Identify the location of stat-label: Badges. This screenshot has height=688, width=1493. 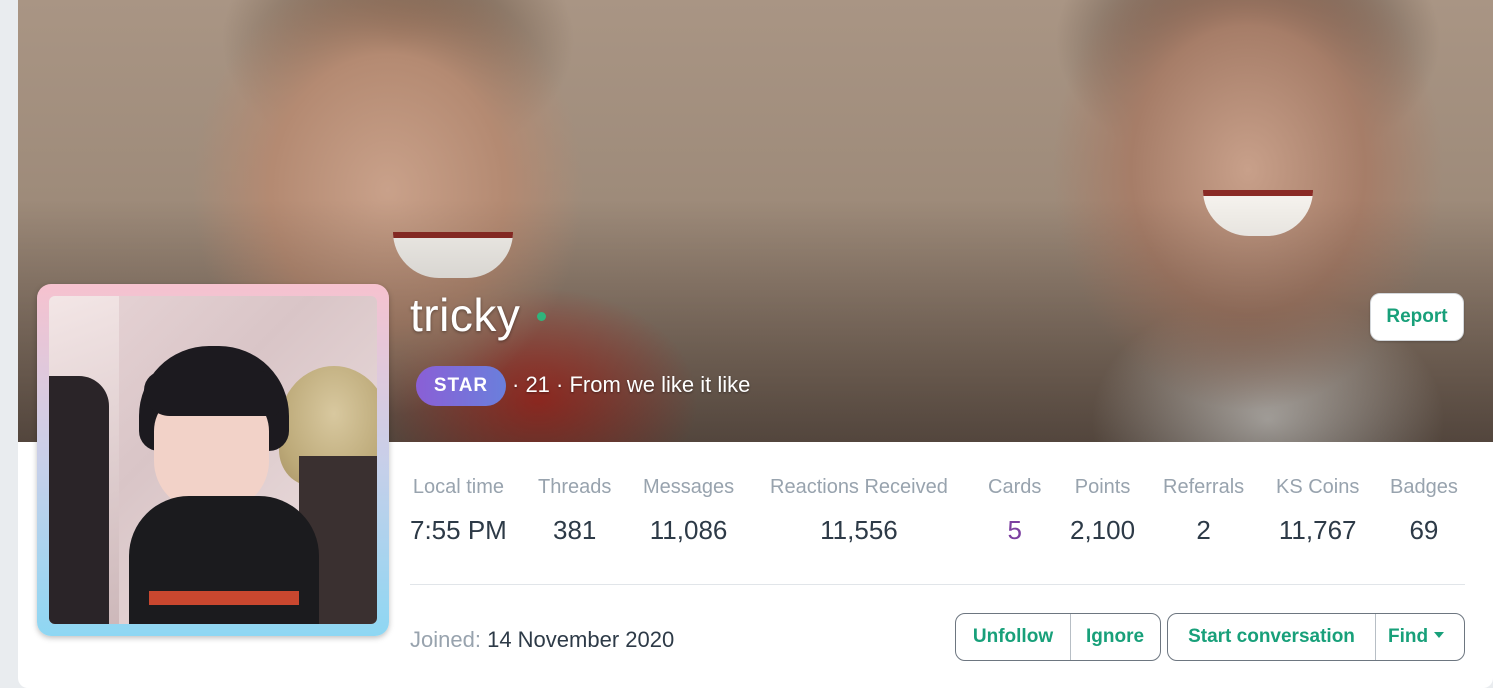
(1424, 487).